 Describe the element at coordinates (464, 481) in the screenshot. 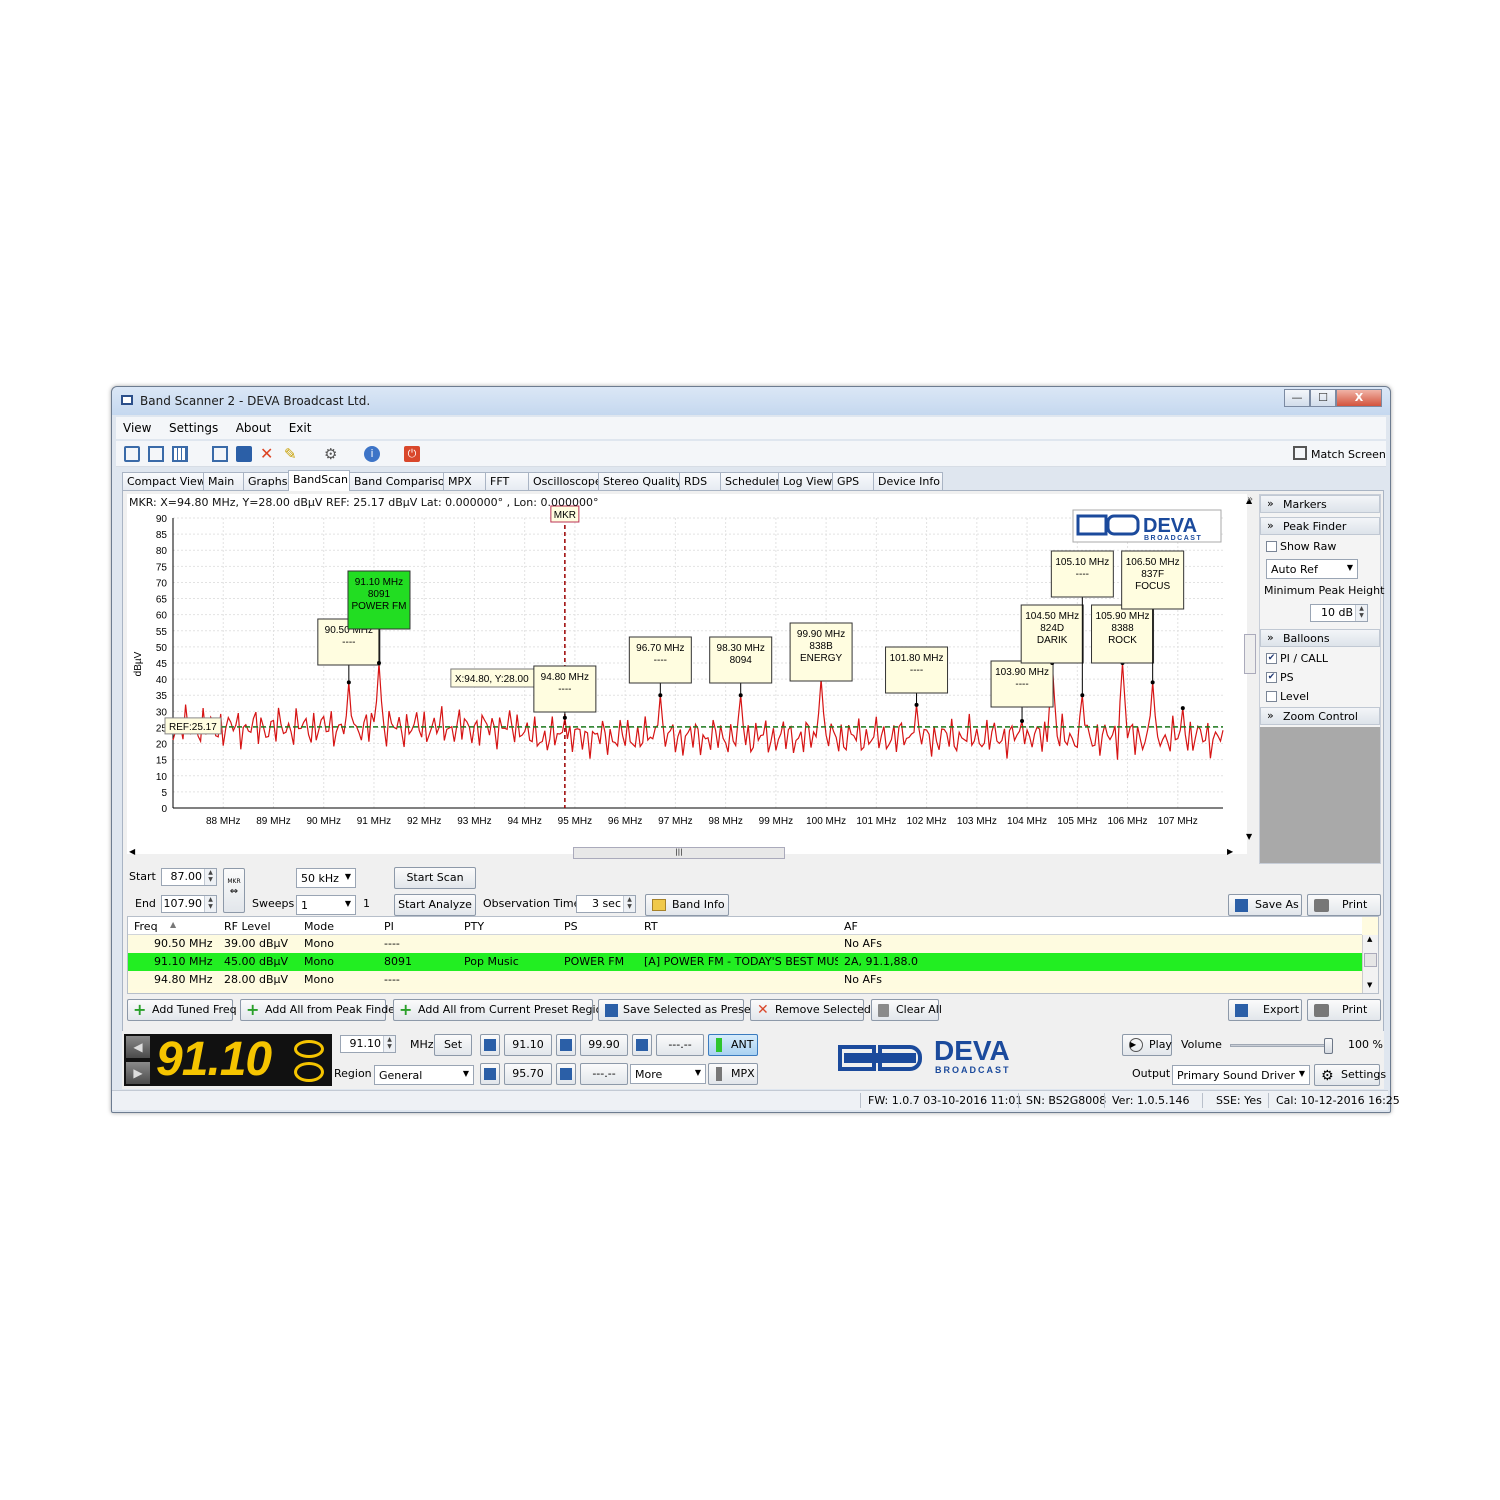

I see `tab-mpx: MPX` at that location.